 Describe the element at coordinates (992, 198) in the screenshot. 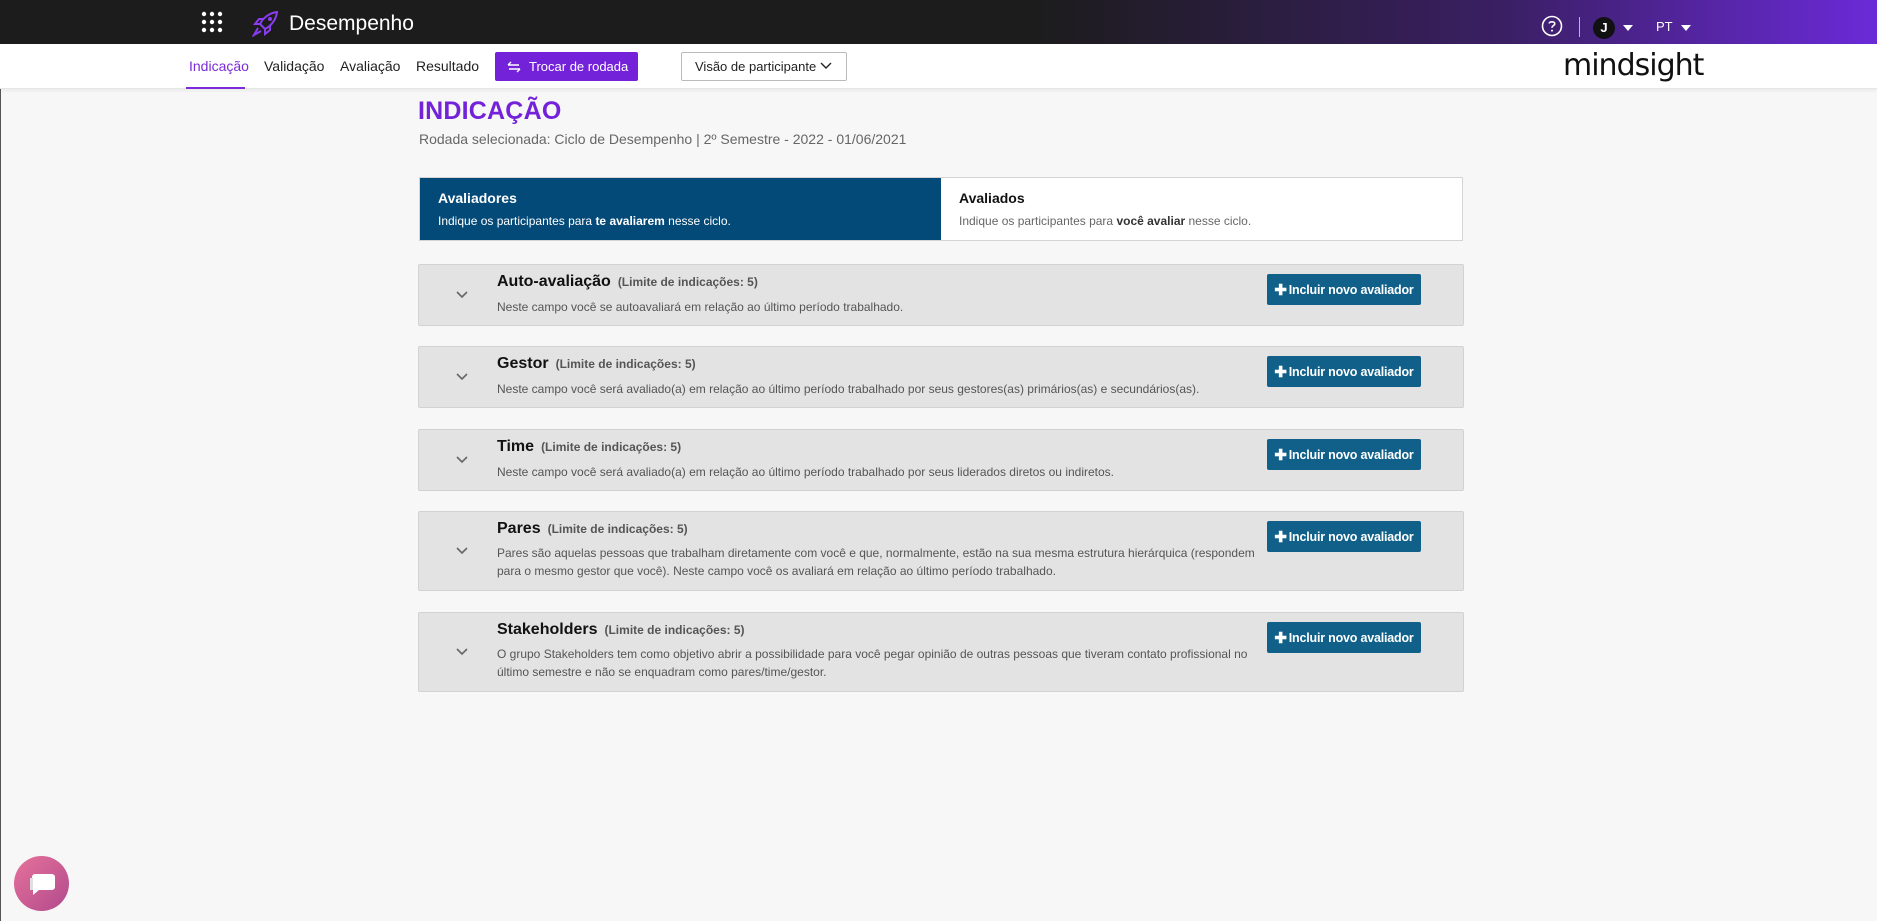

I see `tab-avaliados-title: Avaliados` at that location.